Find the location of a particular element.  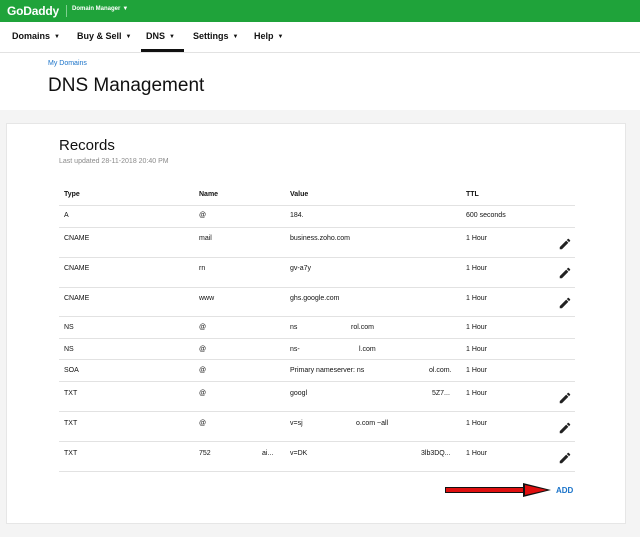

record-type: SOA is located at coordinates (71, 370).